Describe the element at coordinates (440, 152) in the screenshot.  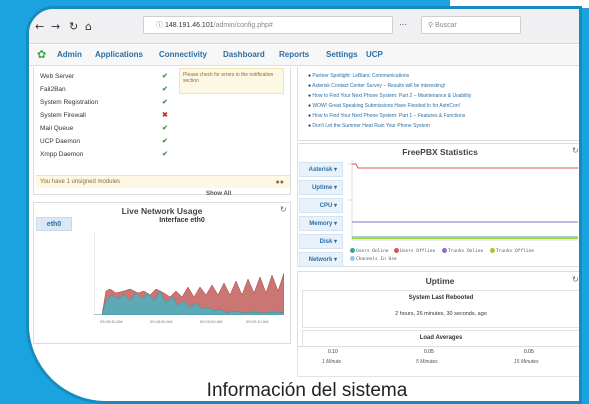
I see `panel-title: FreePBX Statistics` at that location.